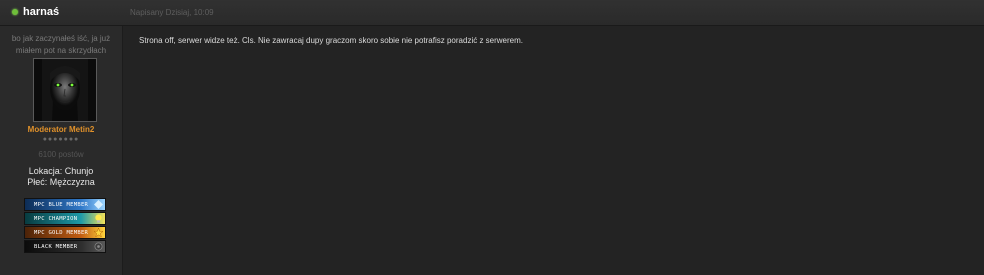  Describe the element at coordinates (61, 50) in the screenshot. I see `user-title-line2: miałem pot na skrzydłach` at that location.